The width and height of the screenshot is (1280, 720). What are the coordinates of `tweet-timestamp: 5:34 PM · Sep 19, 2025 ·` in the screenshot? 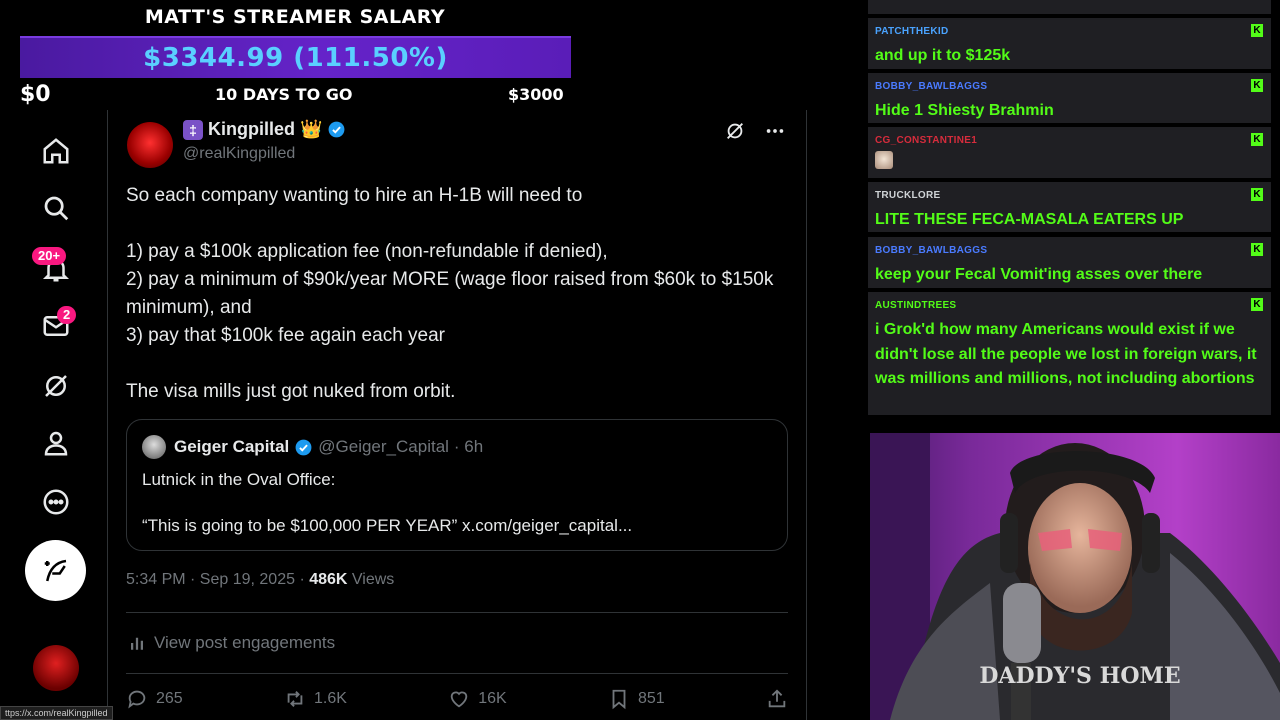 It's located at (217, 579).